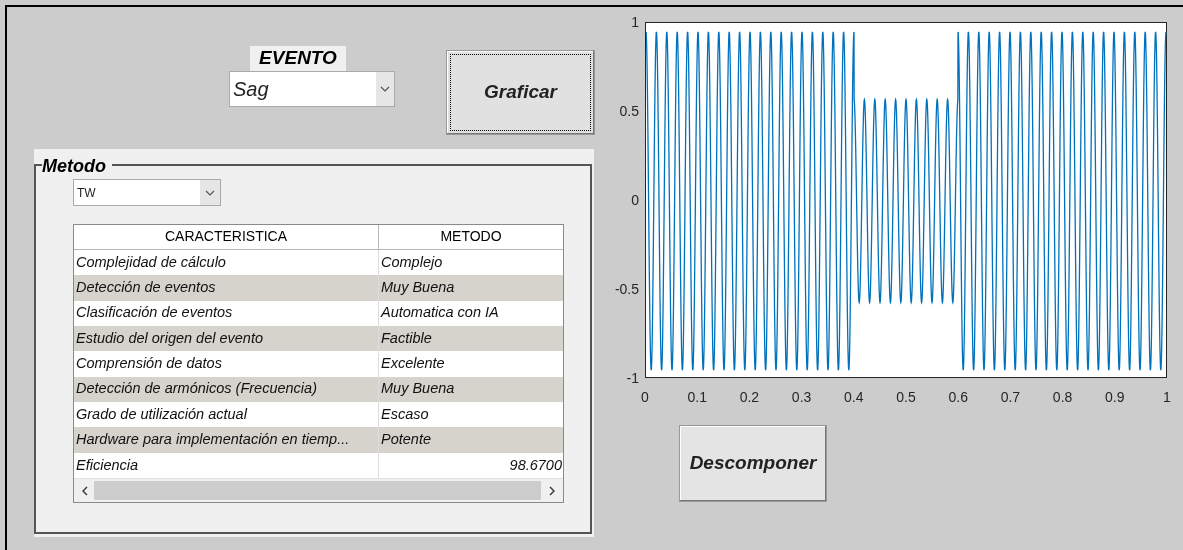 The width and height of the screenshot is (1183, 550). What do you see at coordinates (471, 237) in the screenshot?
I see `column-header: METODO` at bounding box center [471, 237].